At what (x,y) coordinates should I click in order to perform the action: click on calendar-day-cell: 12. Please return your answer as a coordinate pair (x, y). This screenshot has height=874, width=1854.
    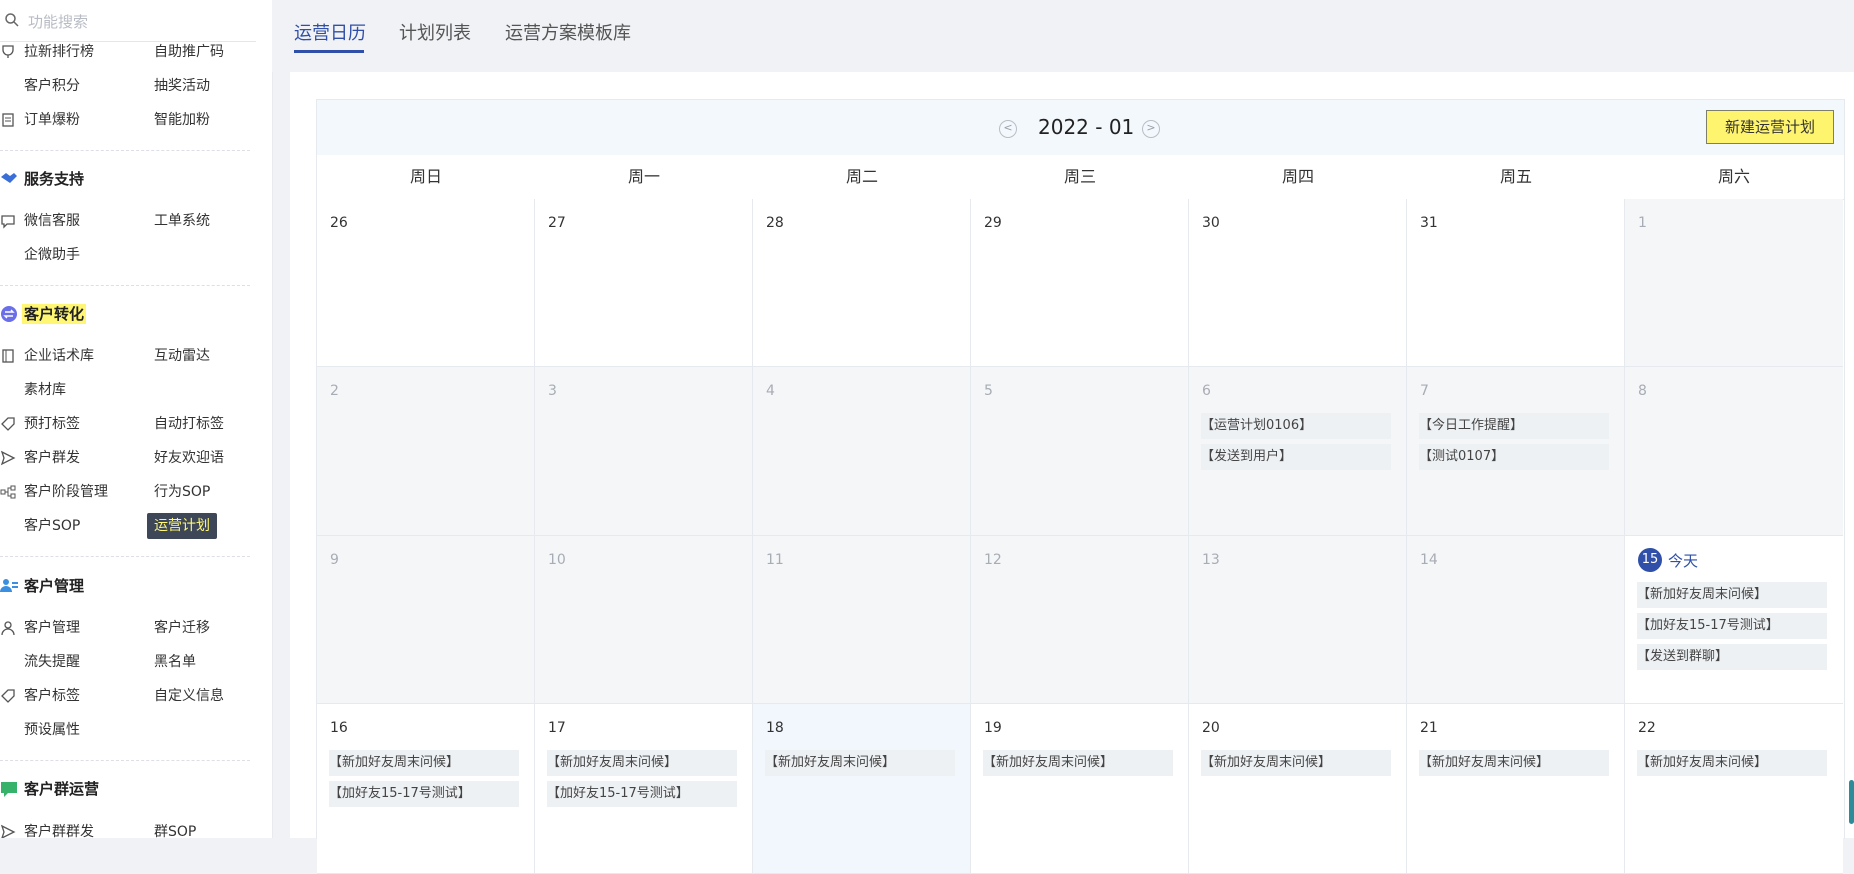
    Looking at the image, I should click on (1080, 620).